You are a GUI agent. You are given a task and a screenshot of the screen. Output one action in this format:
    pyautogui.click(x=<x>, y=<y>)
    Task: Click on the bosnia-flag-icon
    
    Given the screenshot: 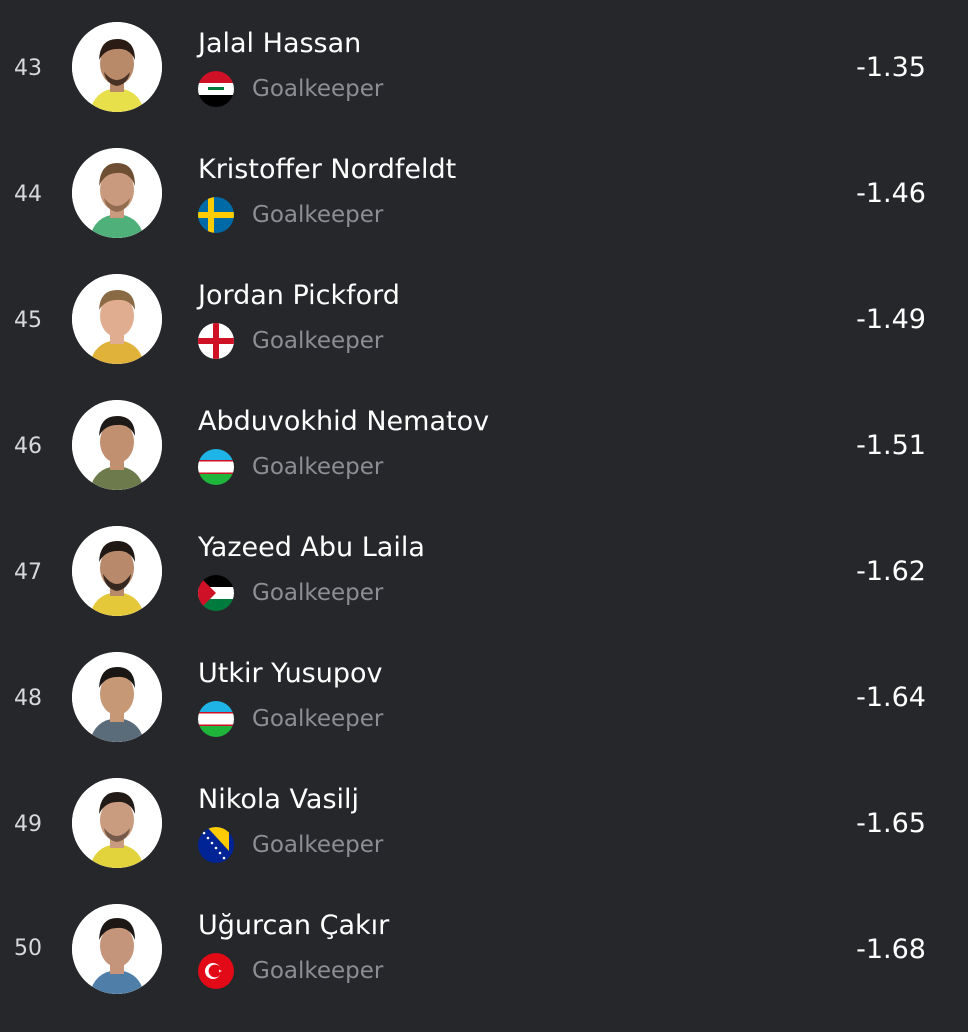 What is the action you would take?
    pyautogui.click(x=216, y=845)
    